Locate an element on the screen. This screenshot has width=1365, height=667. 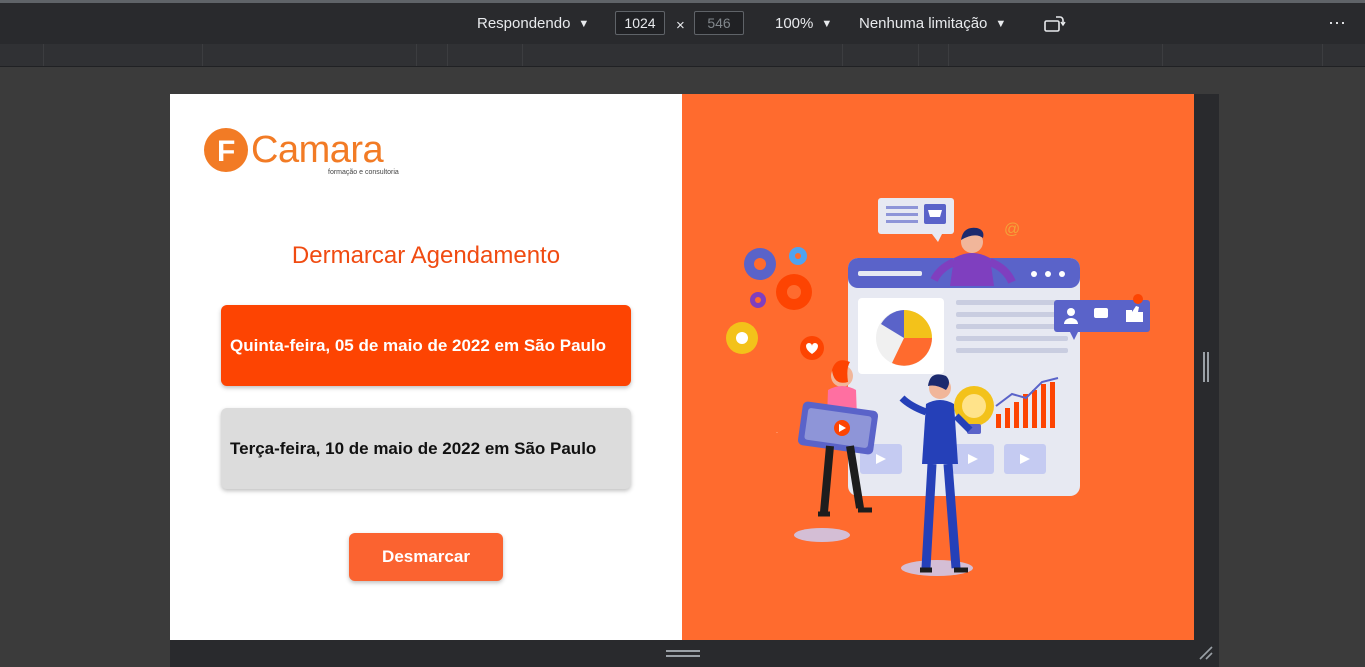
rotate-icon is located at coordinates (1055, 26).